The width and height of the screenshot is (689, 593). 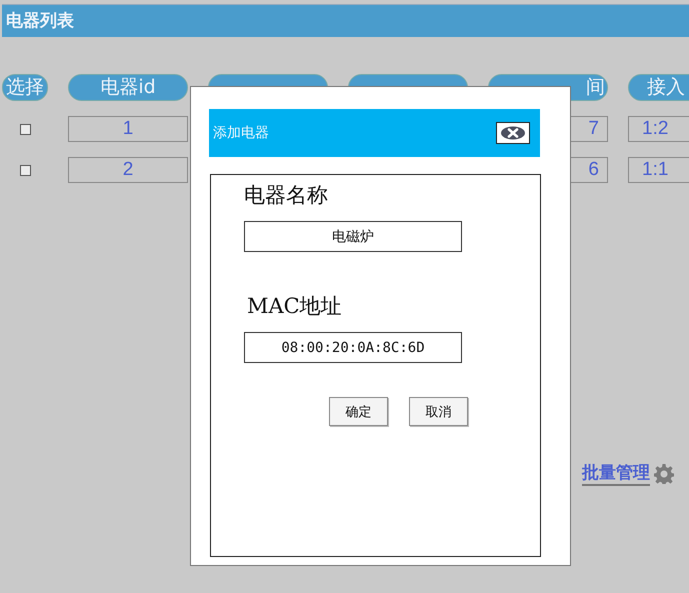 What do you see at coordinates (664, 474) in the screenshot?
I see `settings-icon` at bounding box center [664, 474].